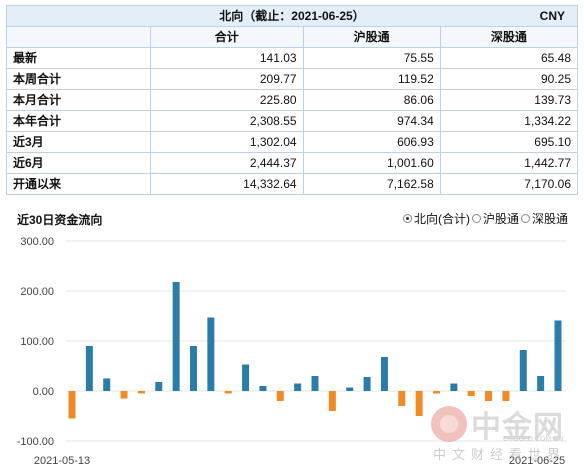  I want to click on chart-title: 近30日资金流向, so click(60, 220).